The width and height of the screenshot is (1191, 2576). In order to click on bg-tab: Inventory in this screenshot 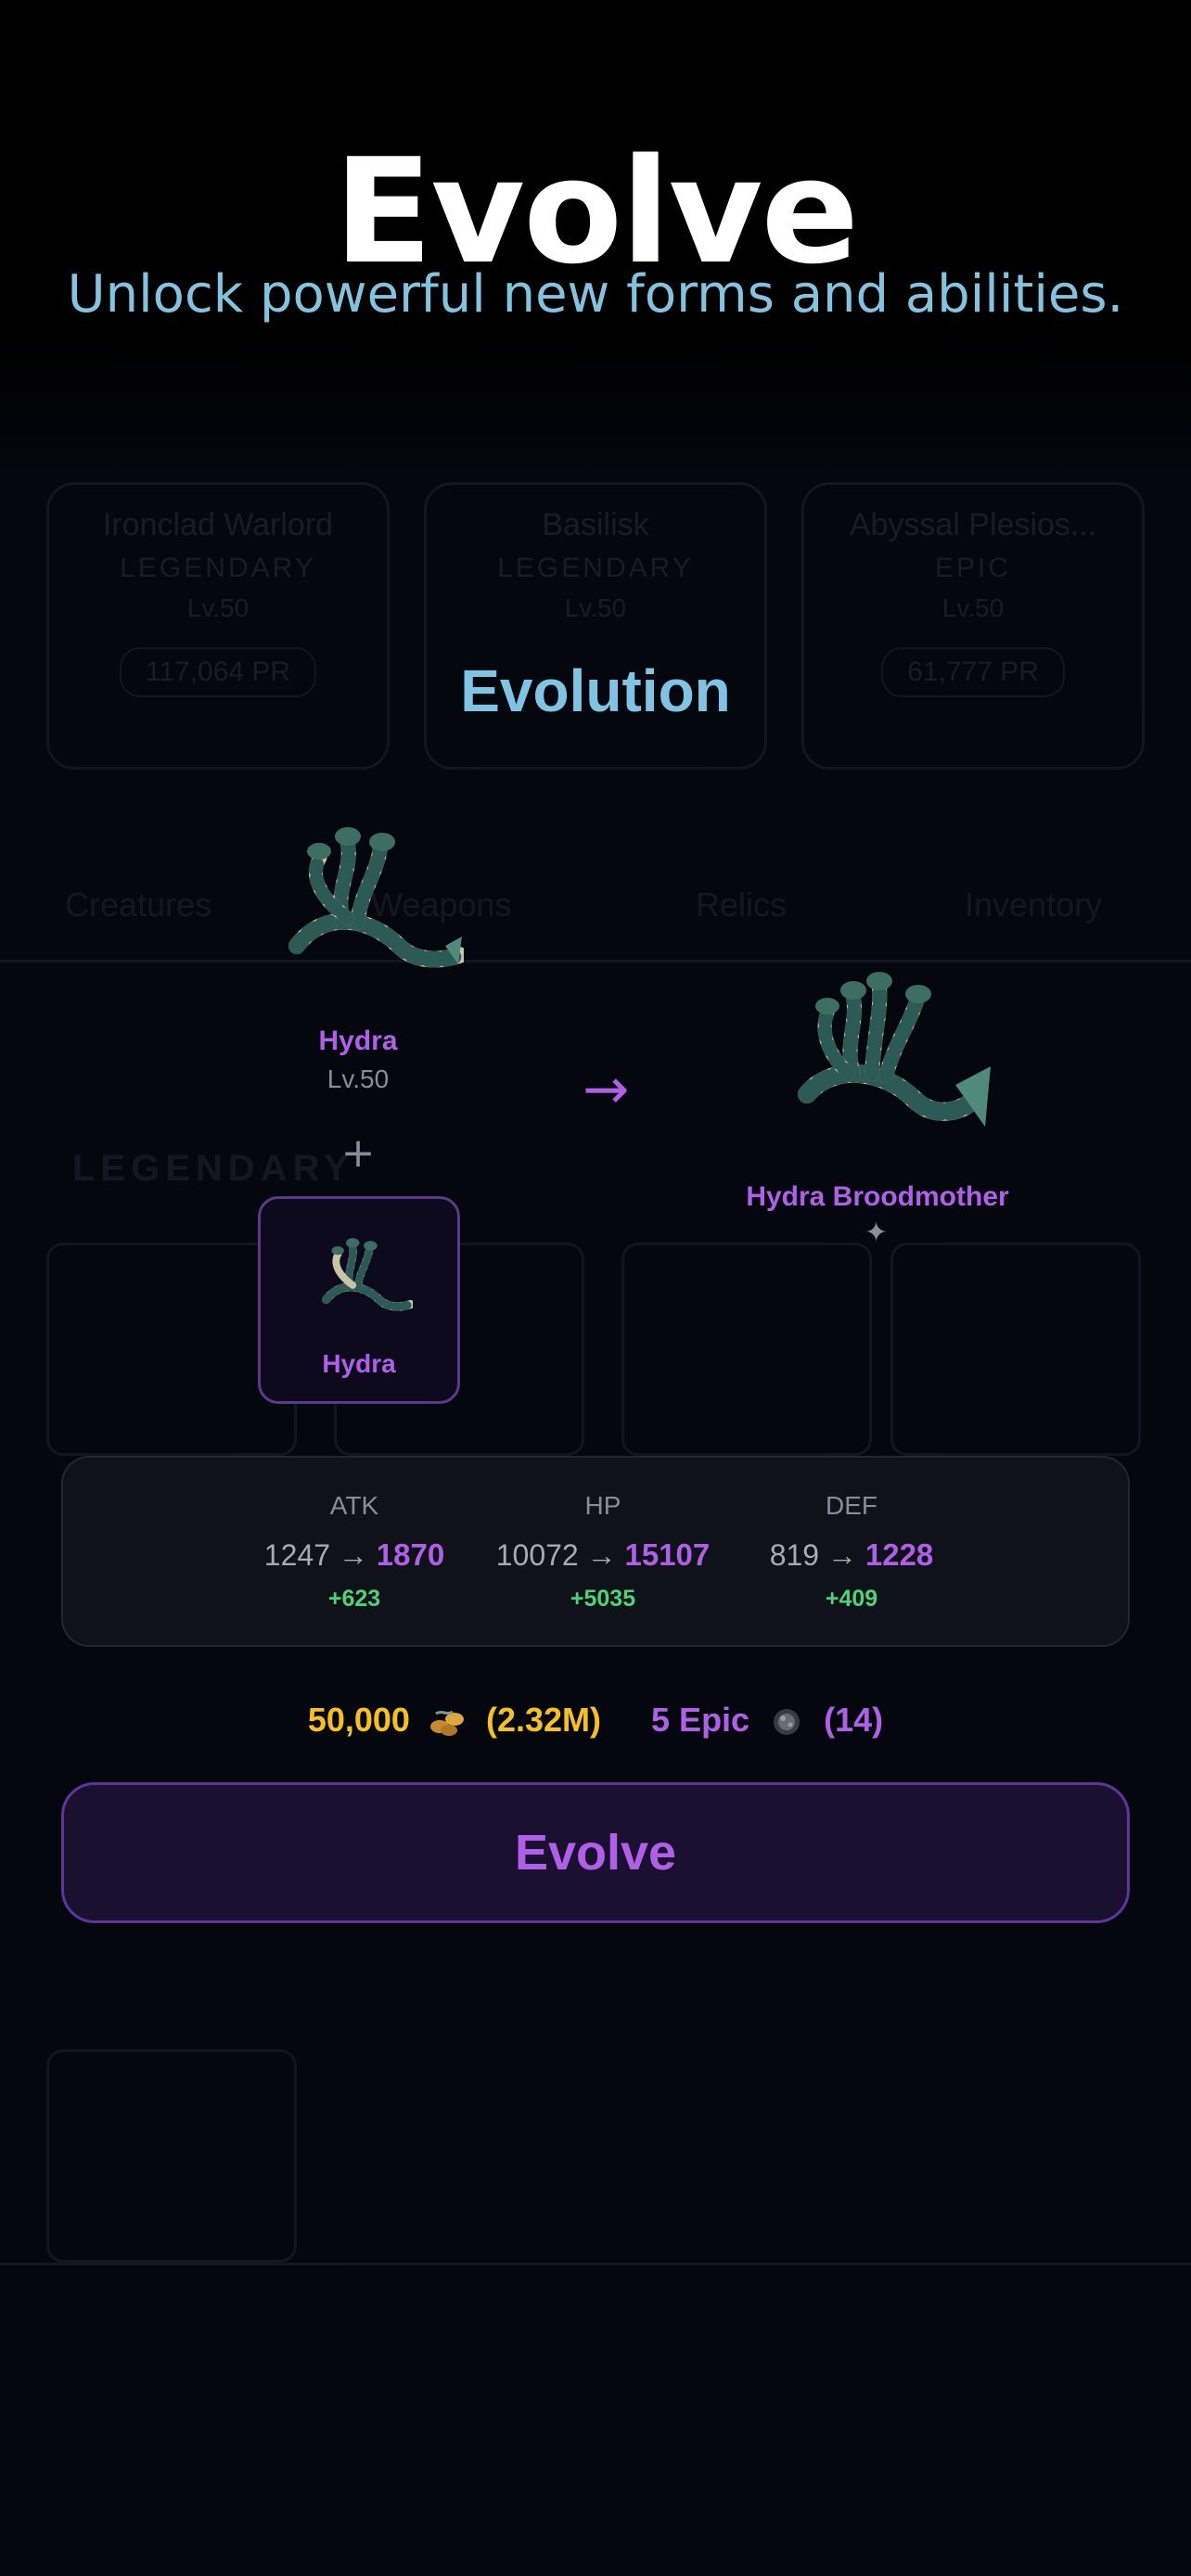, I will do `click(1034, 905)`.